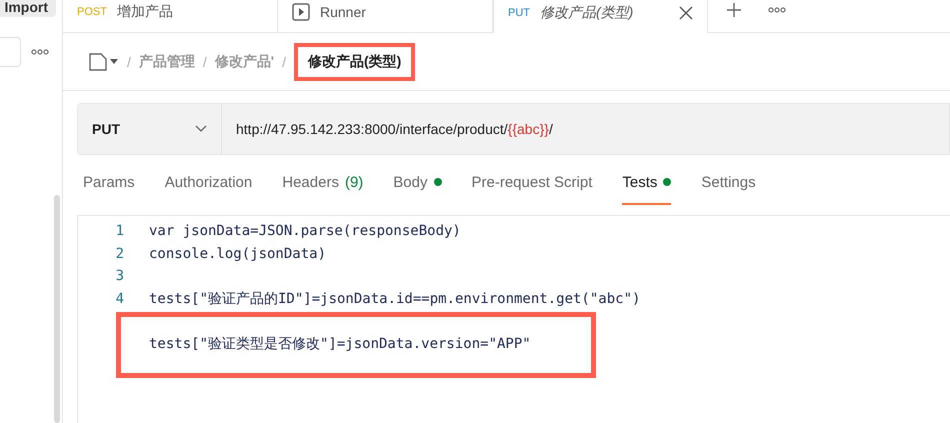 The image size is (950, 423). Describe the element at coordinates (323, 186) in the screenshot. I see `request-option-tab: Headers (9)` at that location.